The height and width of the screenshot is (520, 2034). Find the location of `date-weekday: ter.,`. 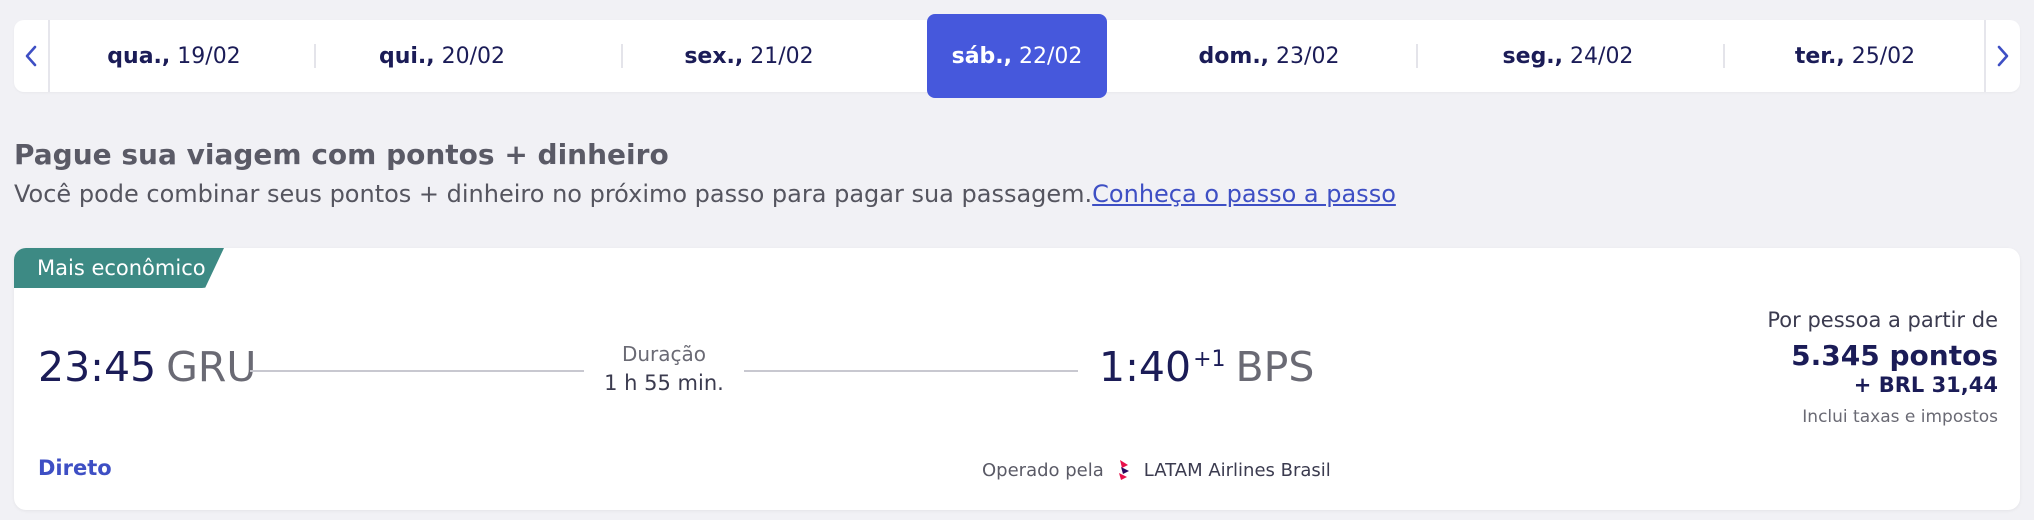

date-weekday: ter., is located at coordinates (1819, 56).